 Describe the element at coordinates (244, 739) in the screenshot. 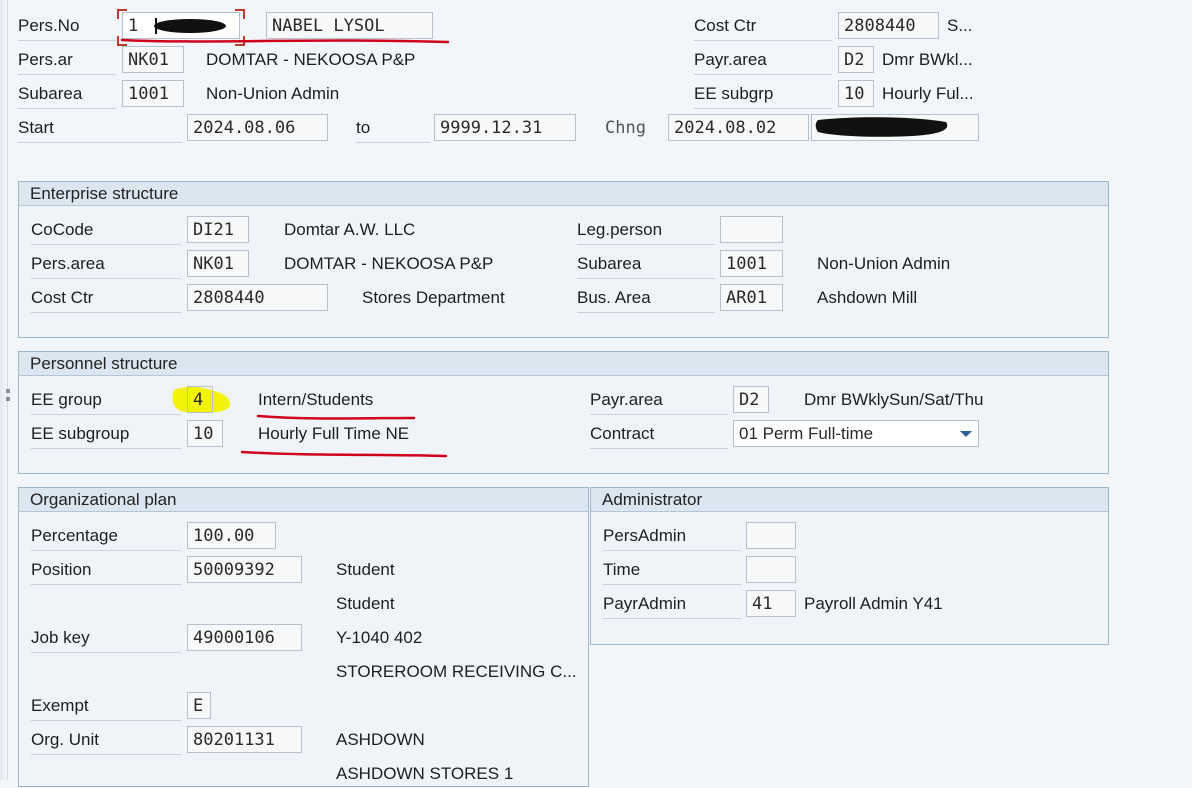

I see `org-unit-field: 80201131` at that location.